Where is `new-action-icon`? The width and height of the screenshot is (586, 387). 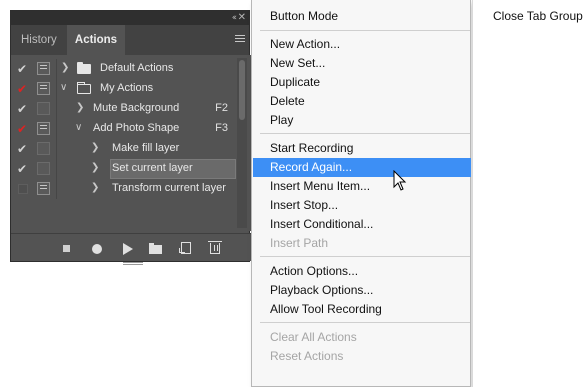 new-action-icon is located at coordinates (185, 248).